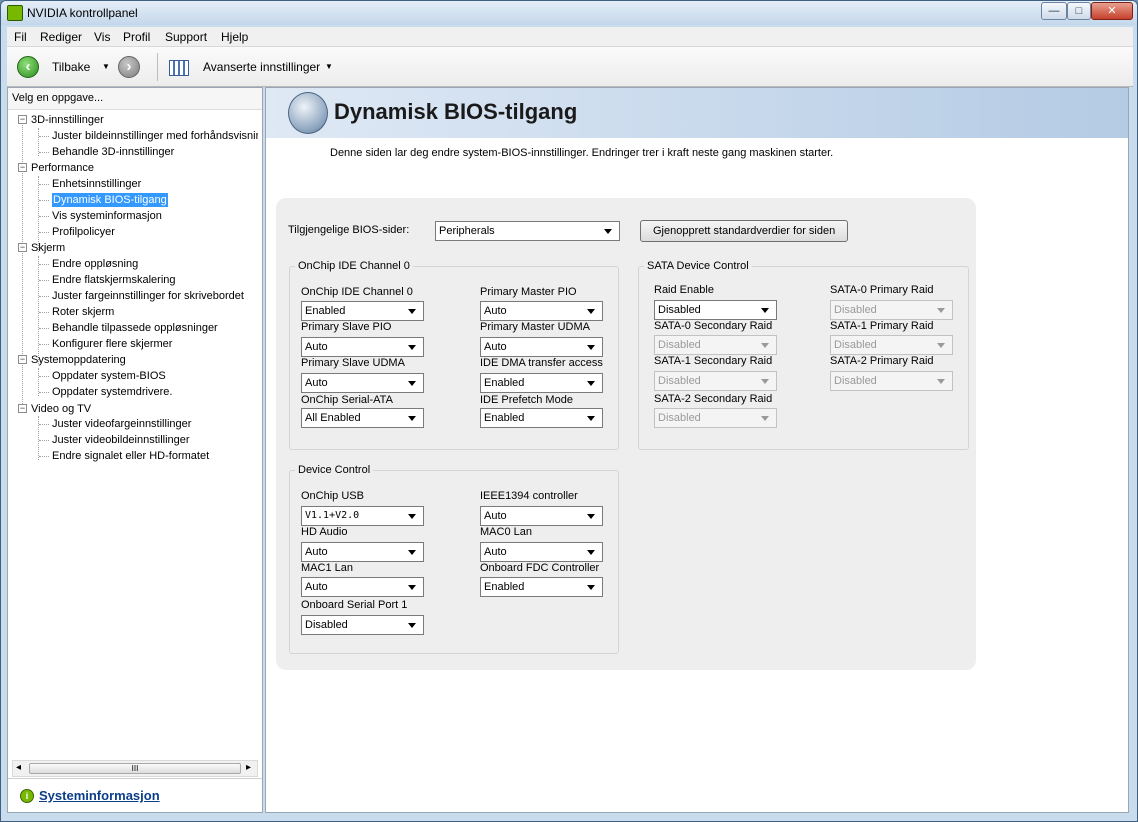 The height and width of the screenshot is (822, 1138). What do you see at coordinates (541, 418) in the screenshot?
I see `ide-prefetch-mode-dropdown: Enabled` at bounding box center [541, 418].